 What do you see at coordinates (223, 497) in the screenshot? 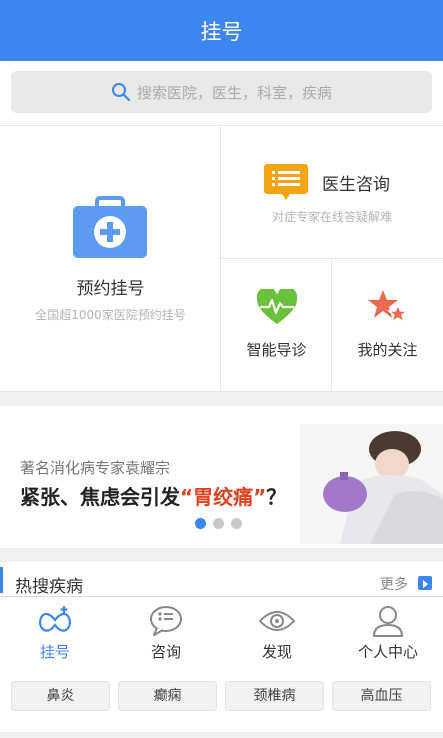
I see `banner-highlight: “胃绞痛”` at bounding box center [223, 497].